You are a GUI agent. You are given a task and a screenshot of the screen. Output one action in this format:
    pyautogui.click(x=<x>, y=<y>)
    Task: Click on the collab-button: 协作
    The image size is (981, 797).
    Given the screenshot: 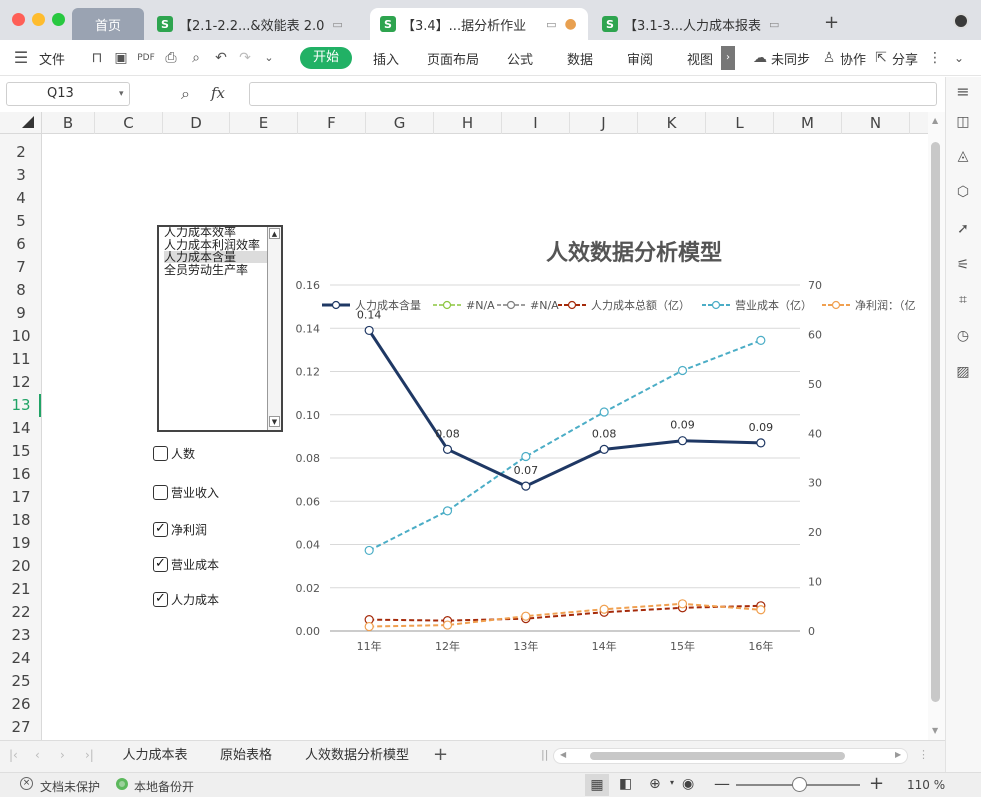 What is the action you would take?
    pyautogui.click(x=853, y=58)
    